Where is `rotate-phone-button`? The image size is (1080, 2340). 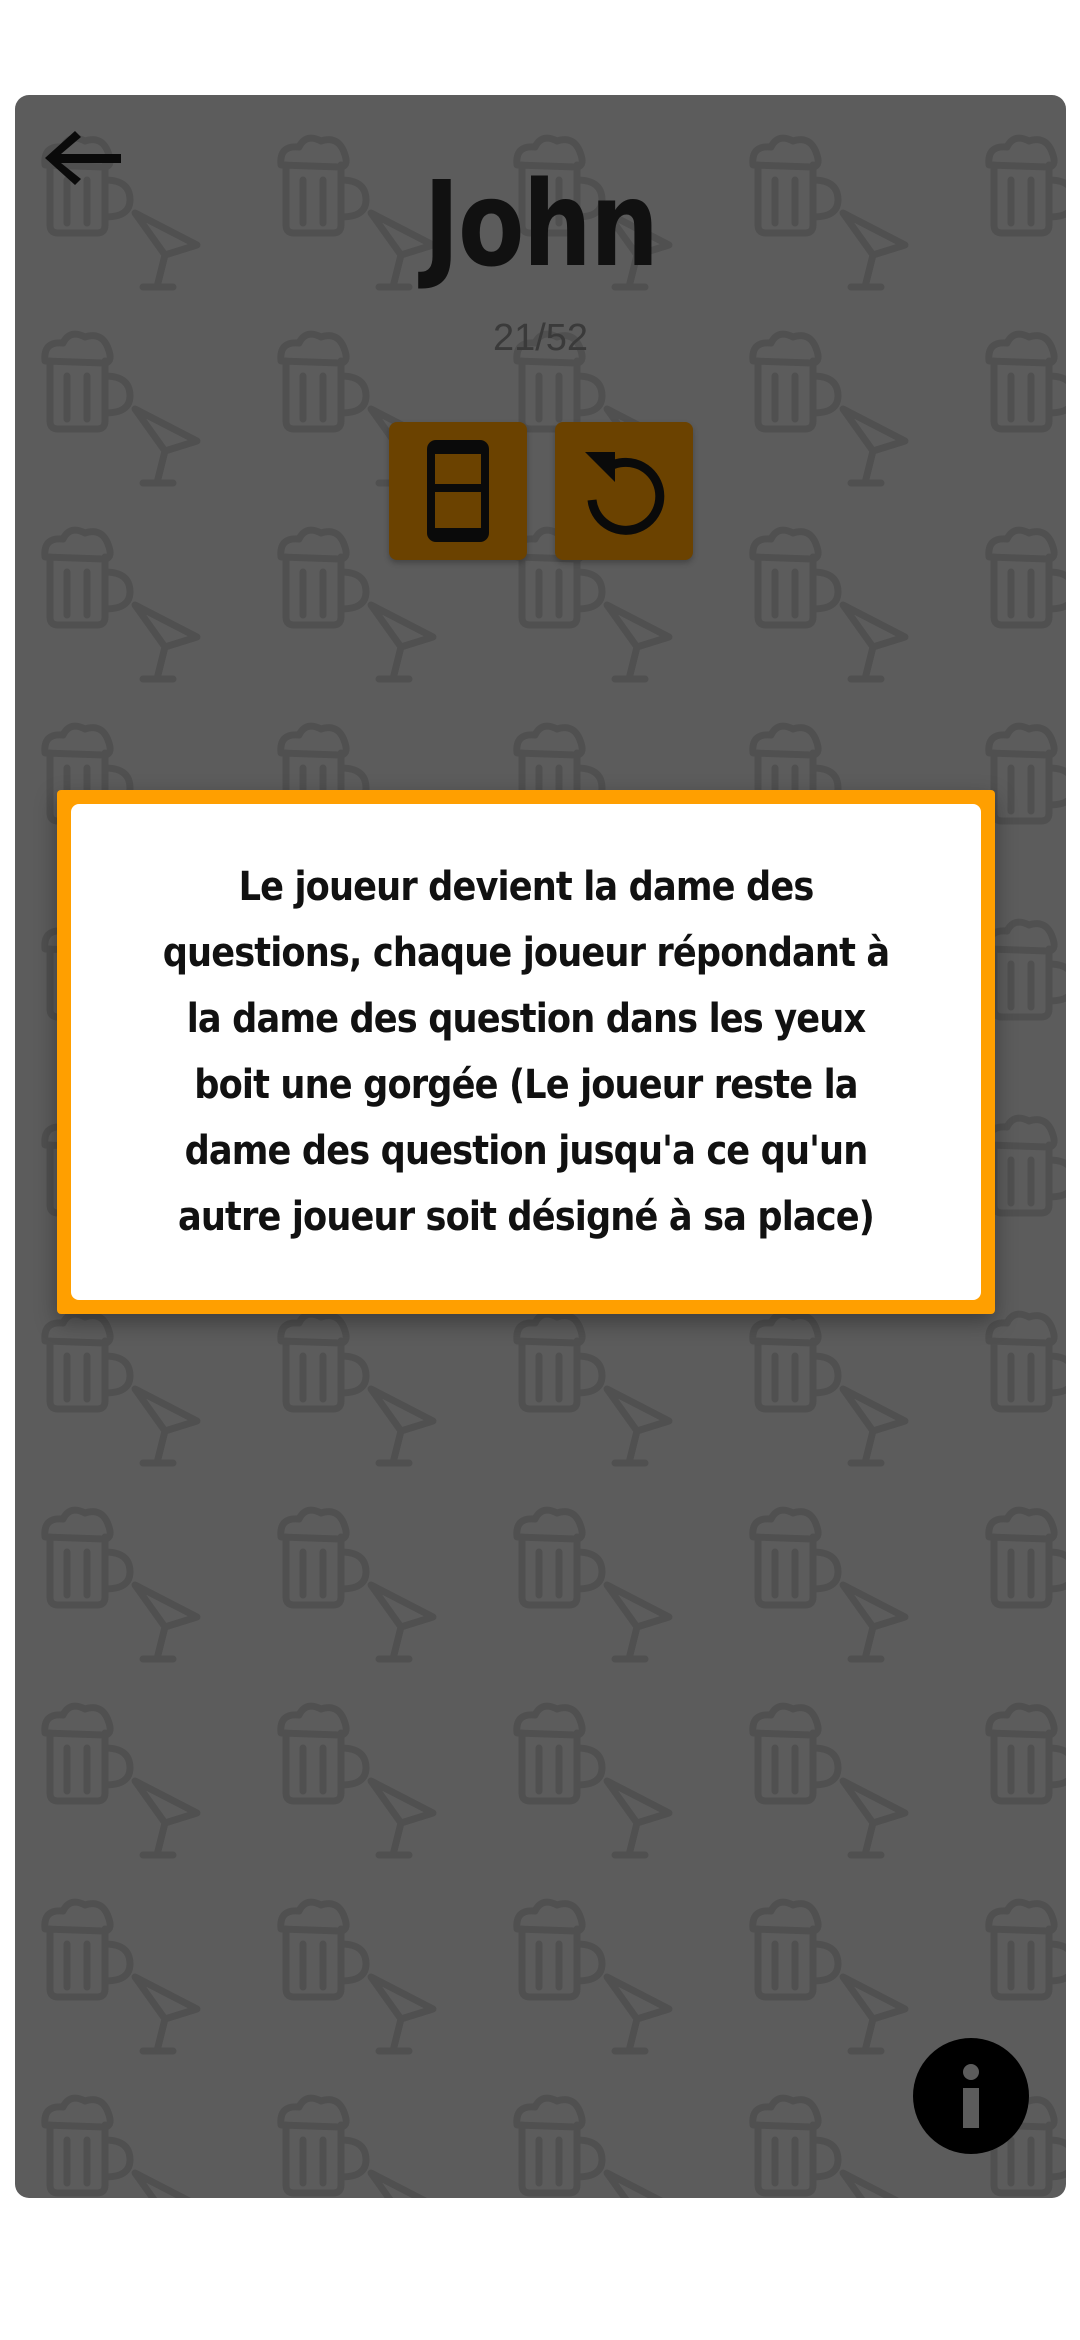 rotate-phone-button is located at coordinates (458, 491).